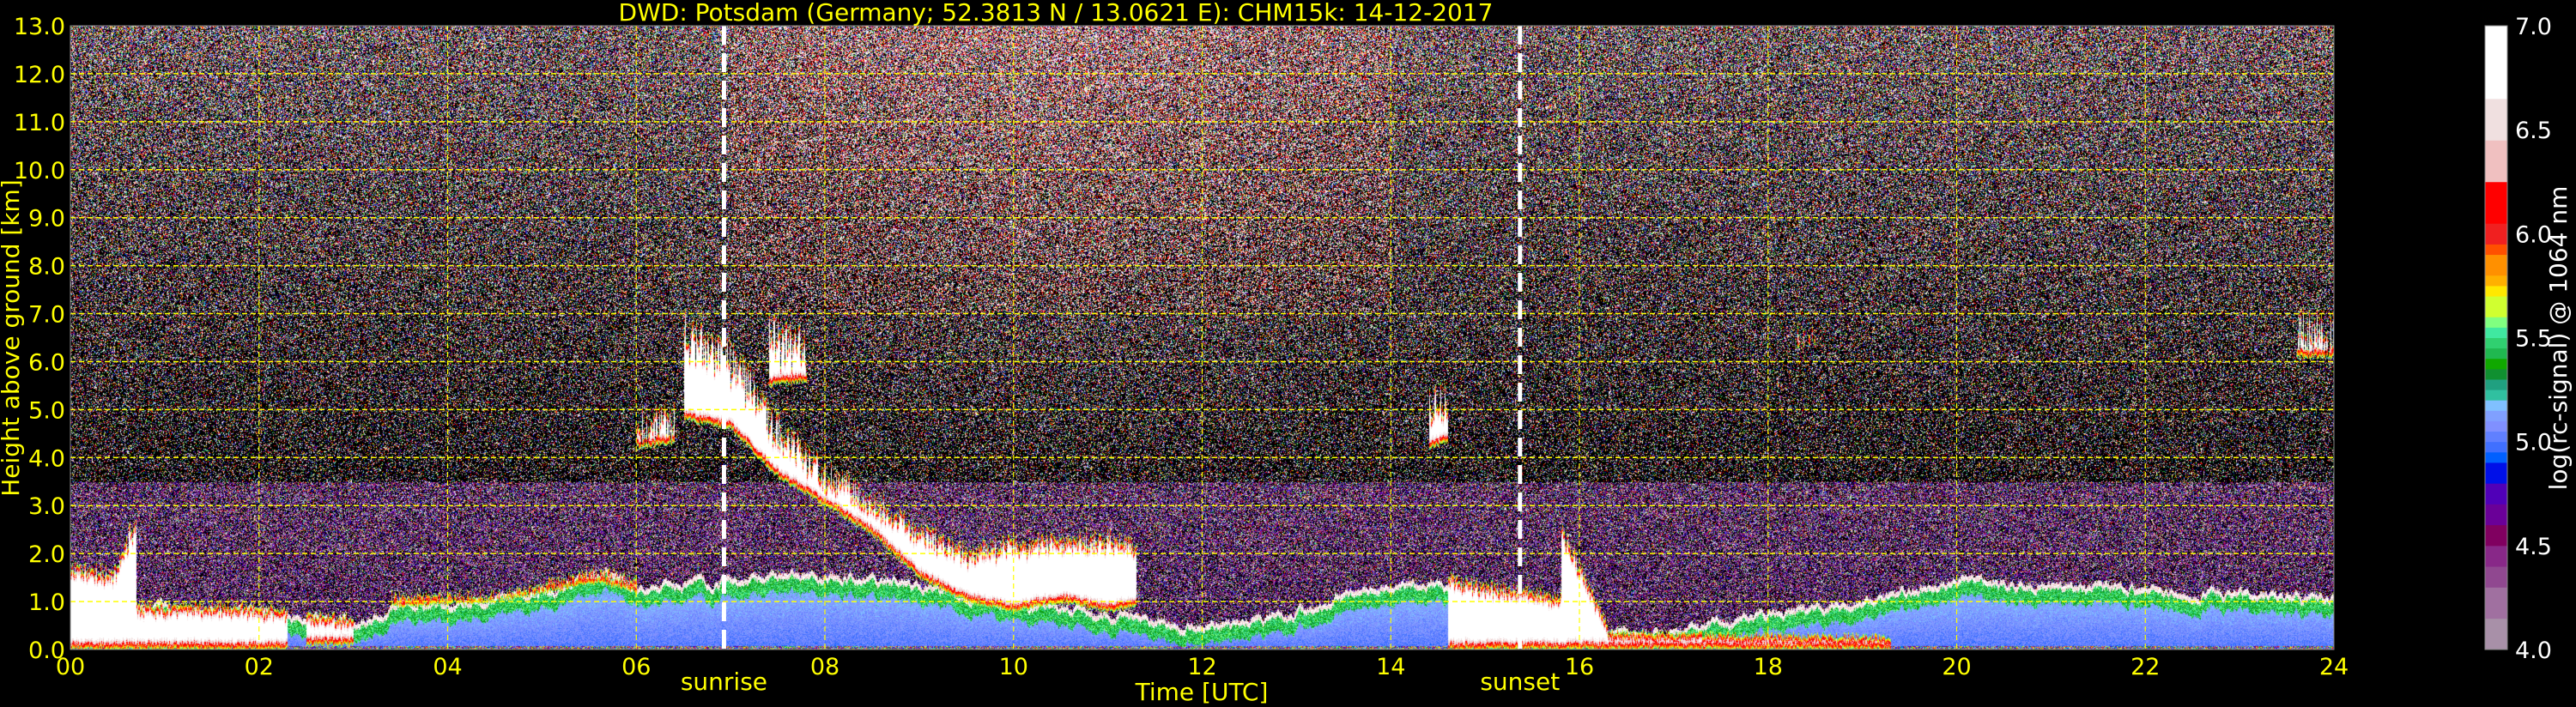 The image size is (2576, 707). Describe the element at coordinates (1390, 667) in the screenshot. I see `x-tick-label: 14` at that location.